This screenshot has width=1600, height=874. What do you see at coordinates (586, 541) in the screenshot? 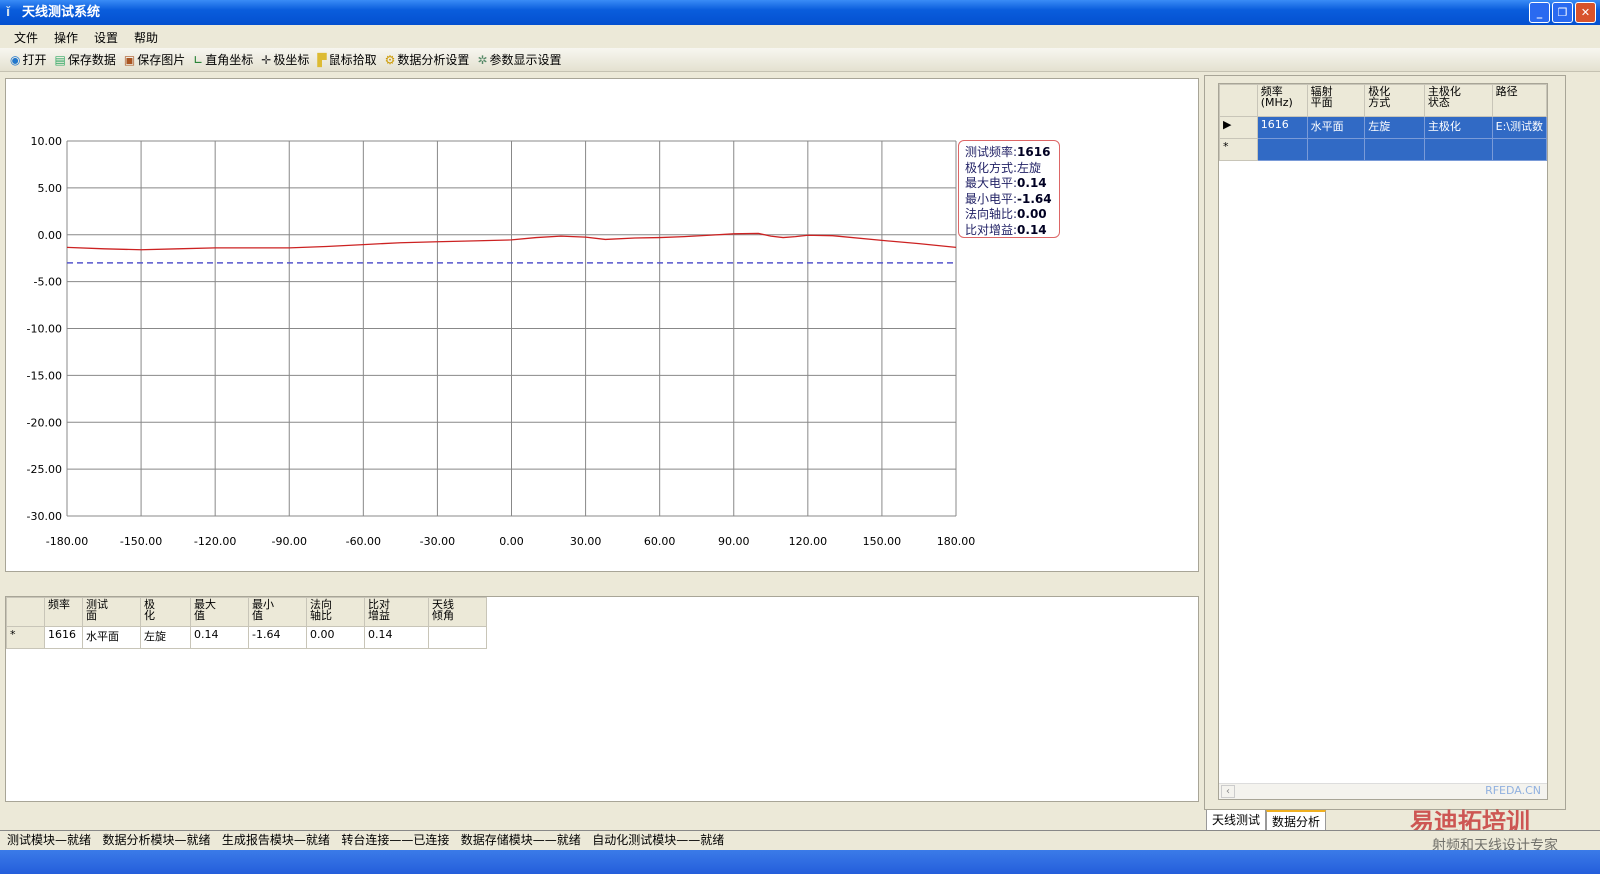
I see `x-tick-label: 30.00` at bounding box center [586, 541].